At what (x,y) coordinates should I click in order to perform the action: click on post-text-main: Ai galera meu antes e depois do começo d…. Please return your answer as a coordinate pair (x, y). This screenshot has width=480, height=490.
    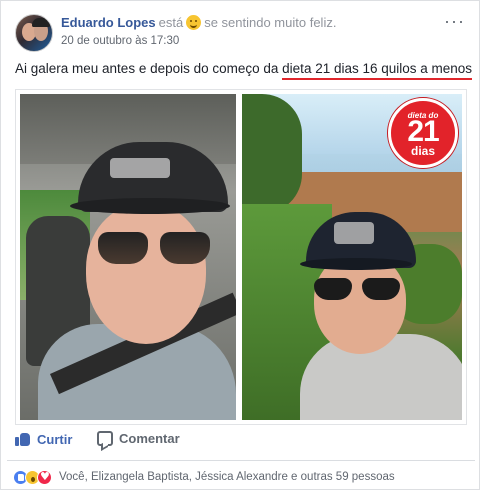
    Looking at the image, I should click on (149, 68).